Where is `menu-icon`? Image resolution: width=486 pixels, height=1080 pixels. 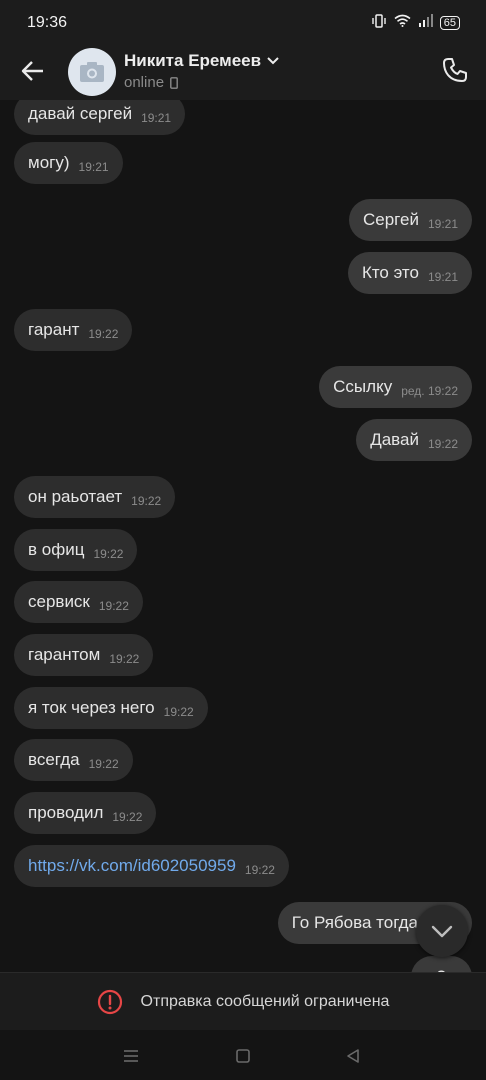
menu-icon is located at coordinates (131, 1056).